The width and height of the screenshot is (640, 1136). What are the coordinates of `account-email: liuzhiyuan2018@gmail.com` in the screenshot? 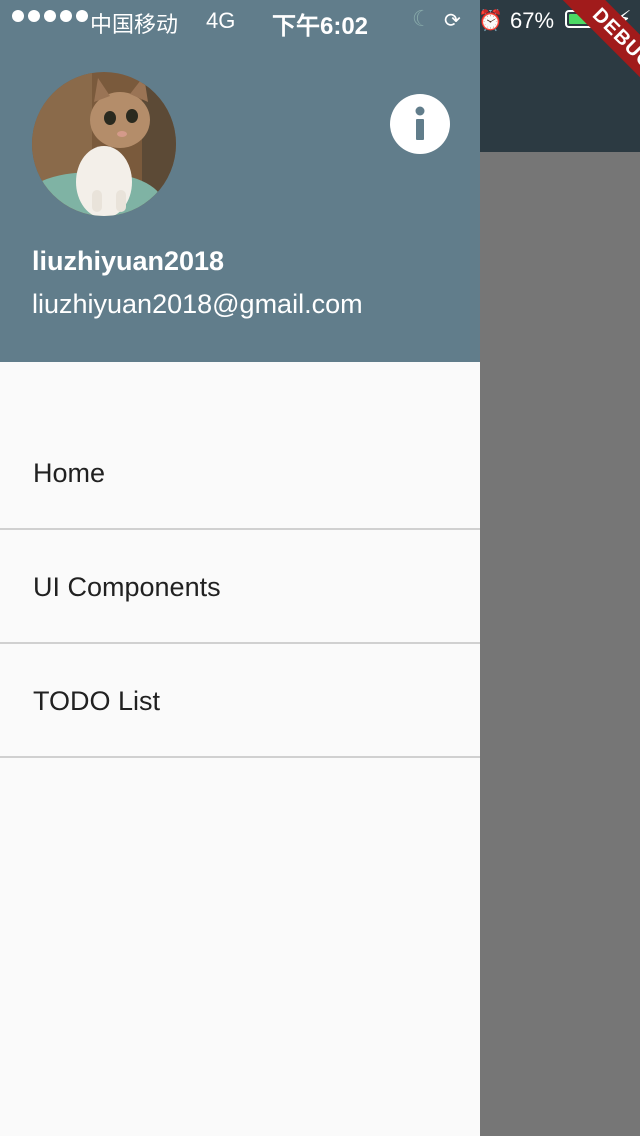 It's located at (197, 304).